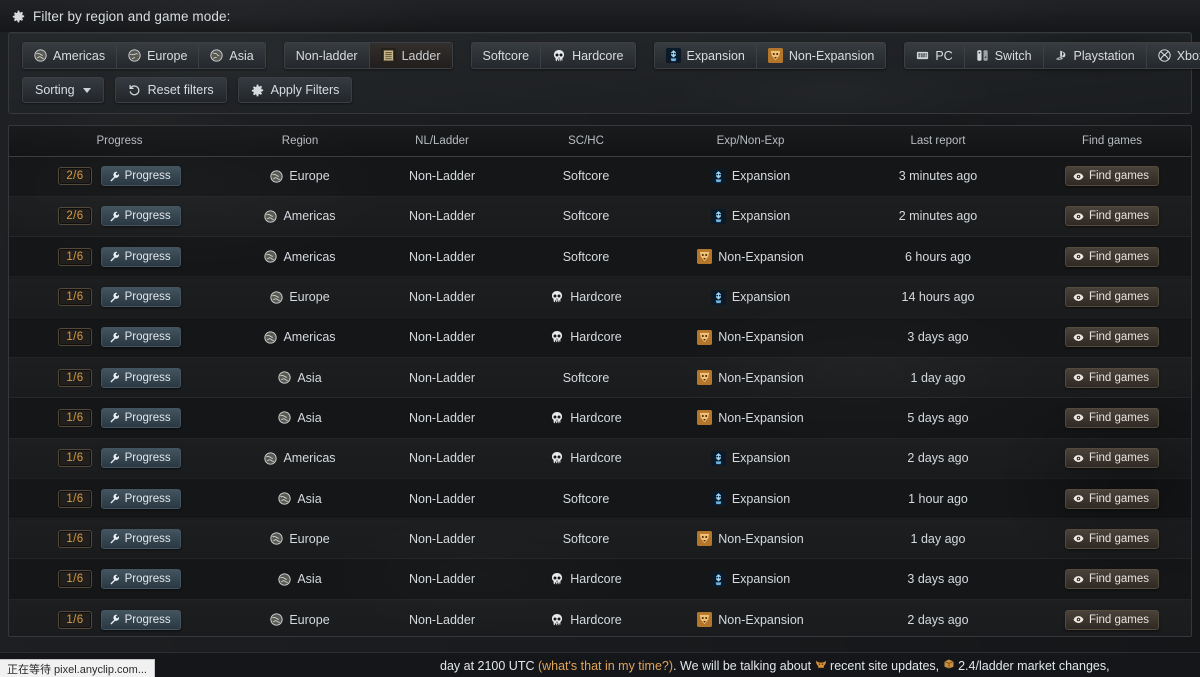 Image resolution: width=1200 pixels, height=677 pixels. I want to click on filter-button-asia: Asia, so click(232, 55).